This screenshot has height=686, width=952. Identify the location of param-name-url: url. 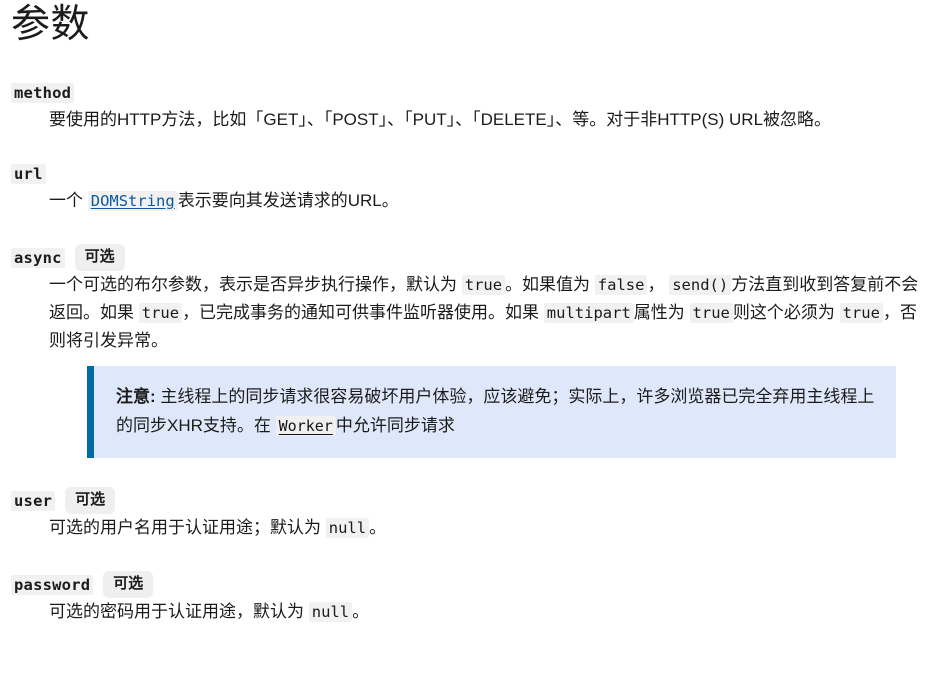
(28, 174).